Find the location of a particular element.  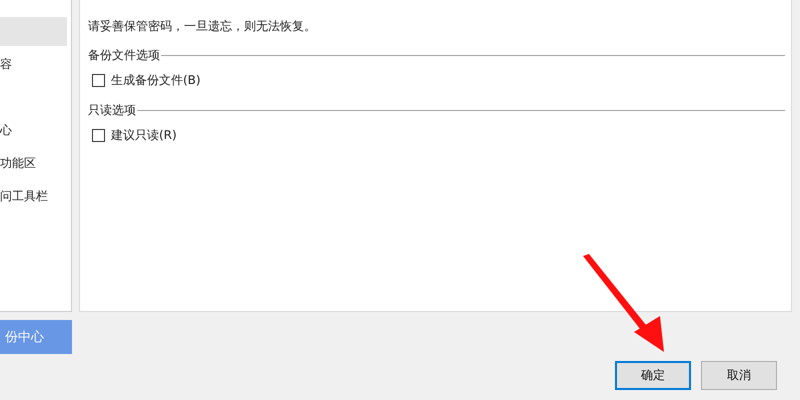

group-title: 备份文件选项 is located at coordinates (124, 55).